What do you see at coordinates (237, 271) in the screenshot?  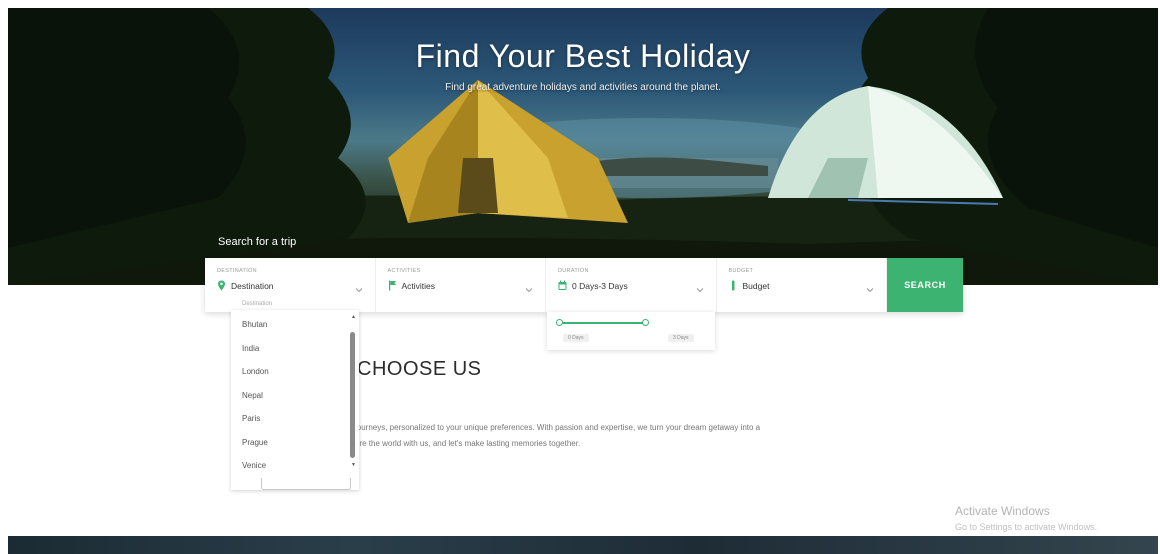 I see `destination-caption: Destination` at bounding box center [237, 271].